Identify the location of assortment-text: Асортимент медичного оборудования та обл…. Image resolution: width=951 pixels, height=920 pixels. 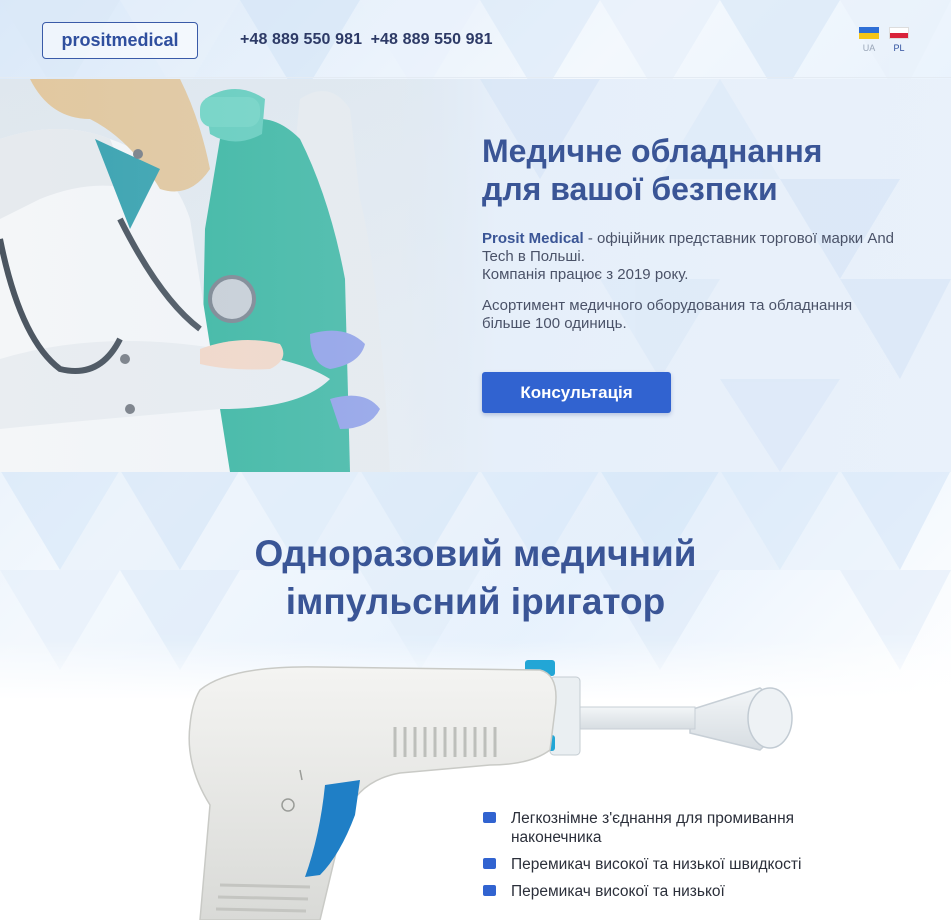
(667, 314).